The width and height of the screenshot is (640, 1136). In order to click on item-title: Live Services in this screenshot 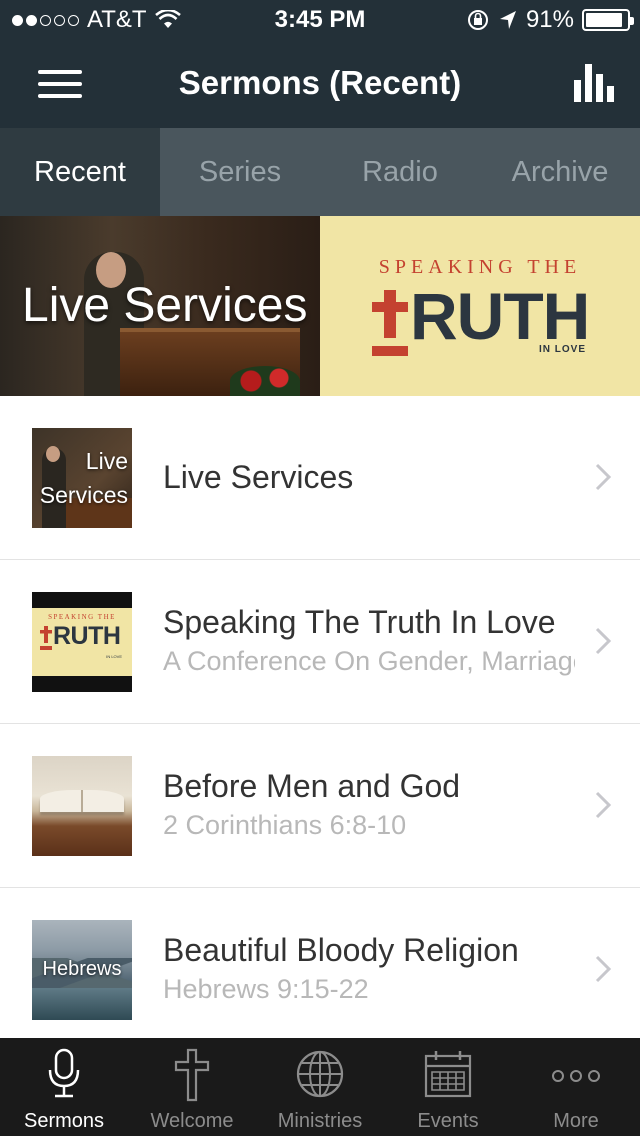, I will do `click(258, 477)`.